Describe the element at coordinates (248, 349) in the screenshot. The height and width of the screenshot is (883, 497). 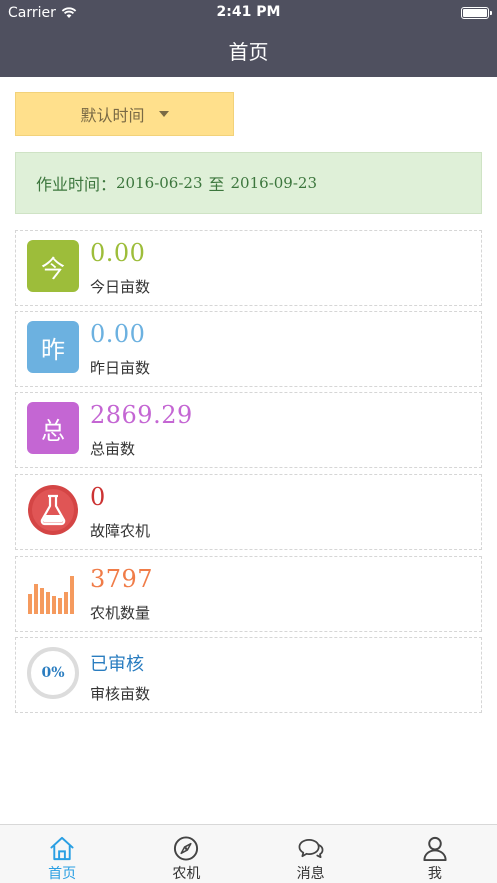
I see `stat-card-yesterday: 昨 0.00 昨日亩数` at that location.